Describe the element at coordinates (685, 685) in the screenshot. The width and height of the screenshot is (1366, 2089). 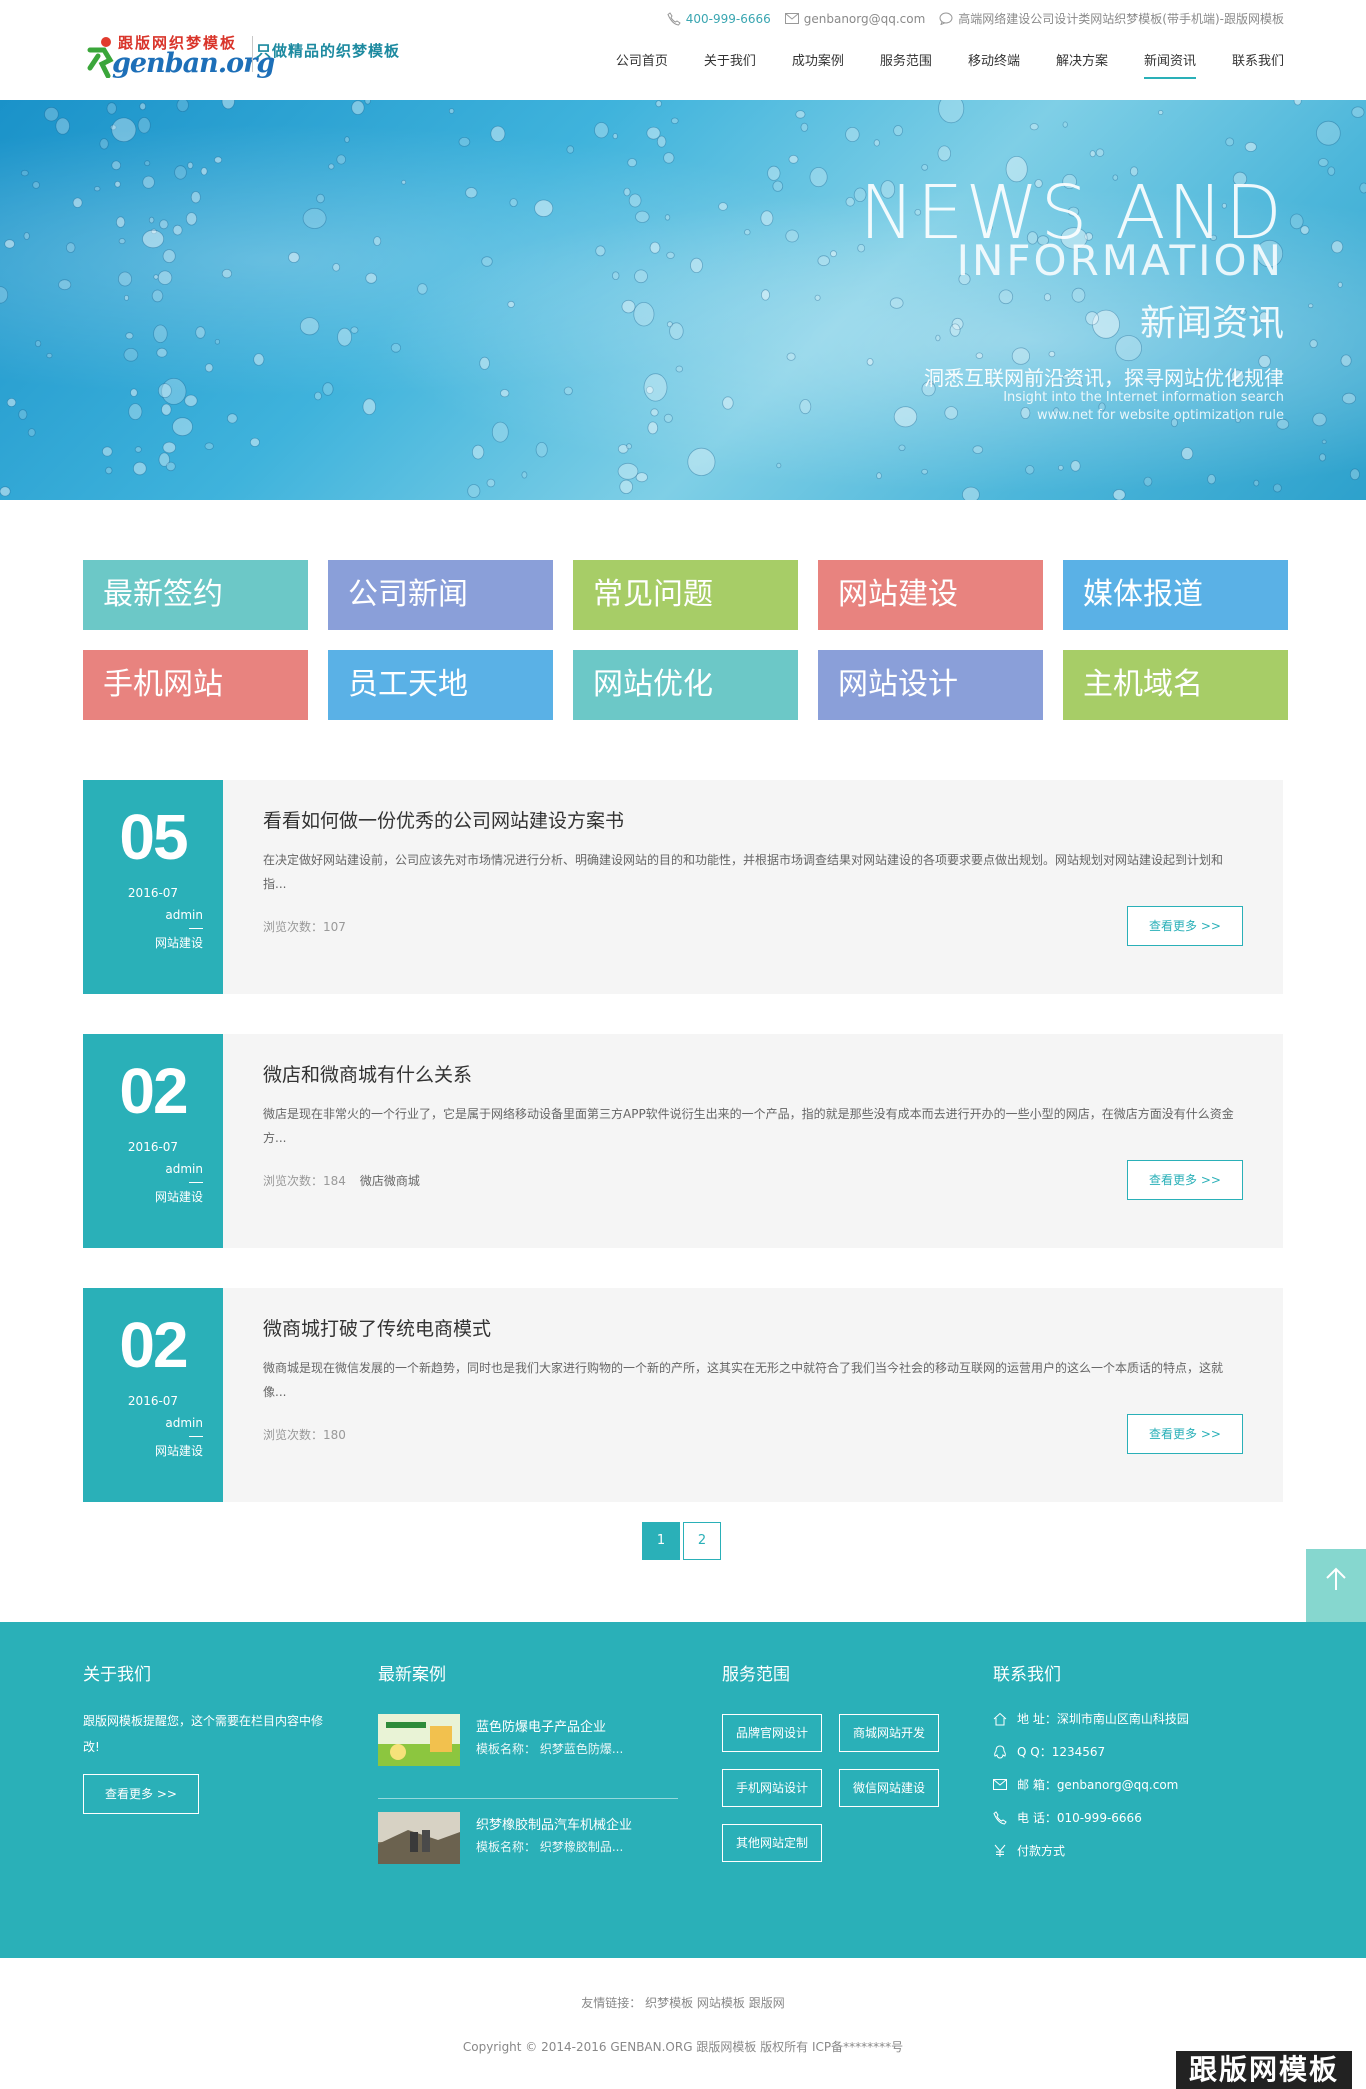
I see `category-tile: 网站优化` at that location.